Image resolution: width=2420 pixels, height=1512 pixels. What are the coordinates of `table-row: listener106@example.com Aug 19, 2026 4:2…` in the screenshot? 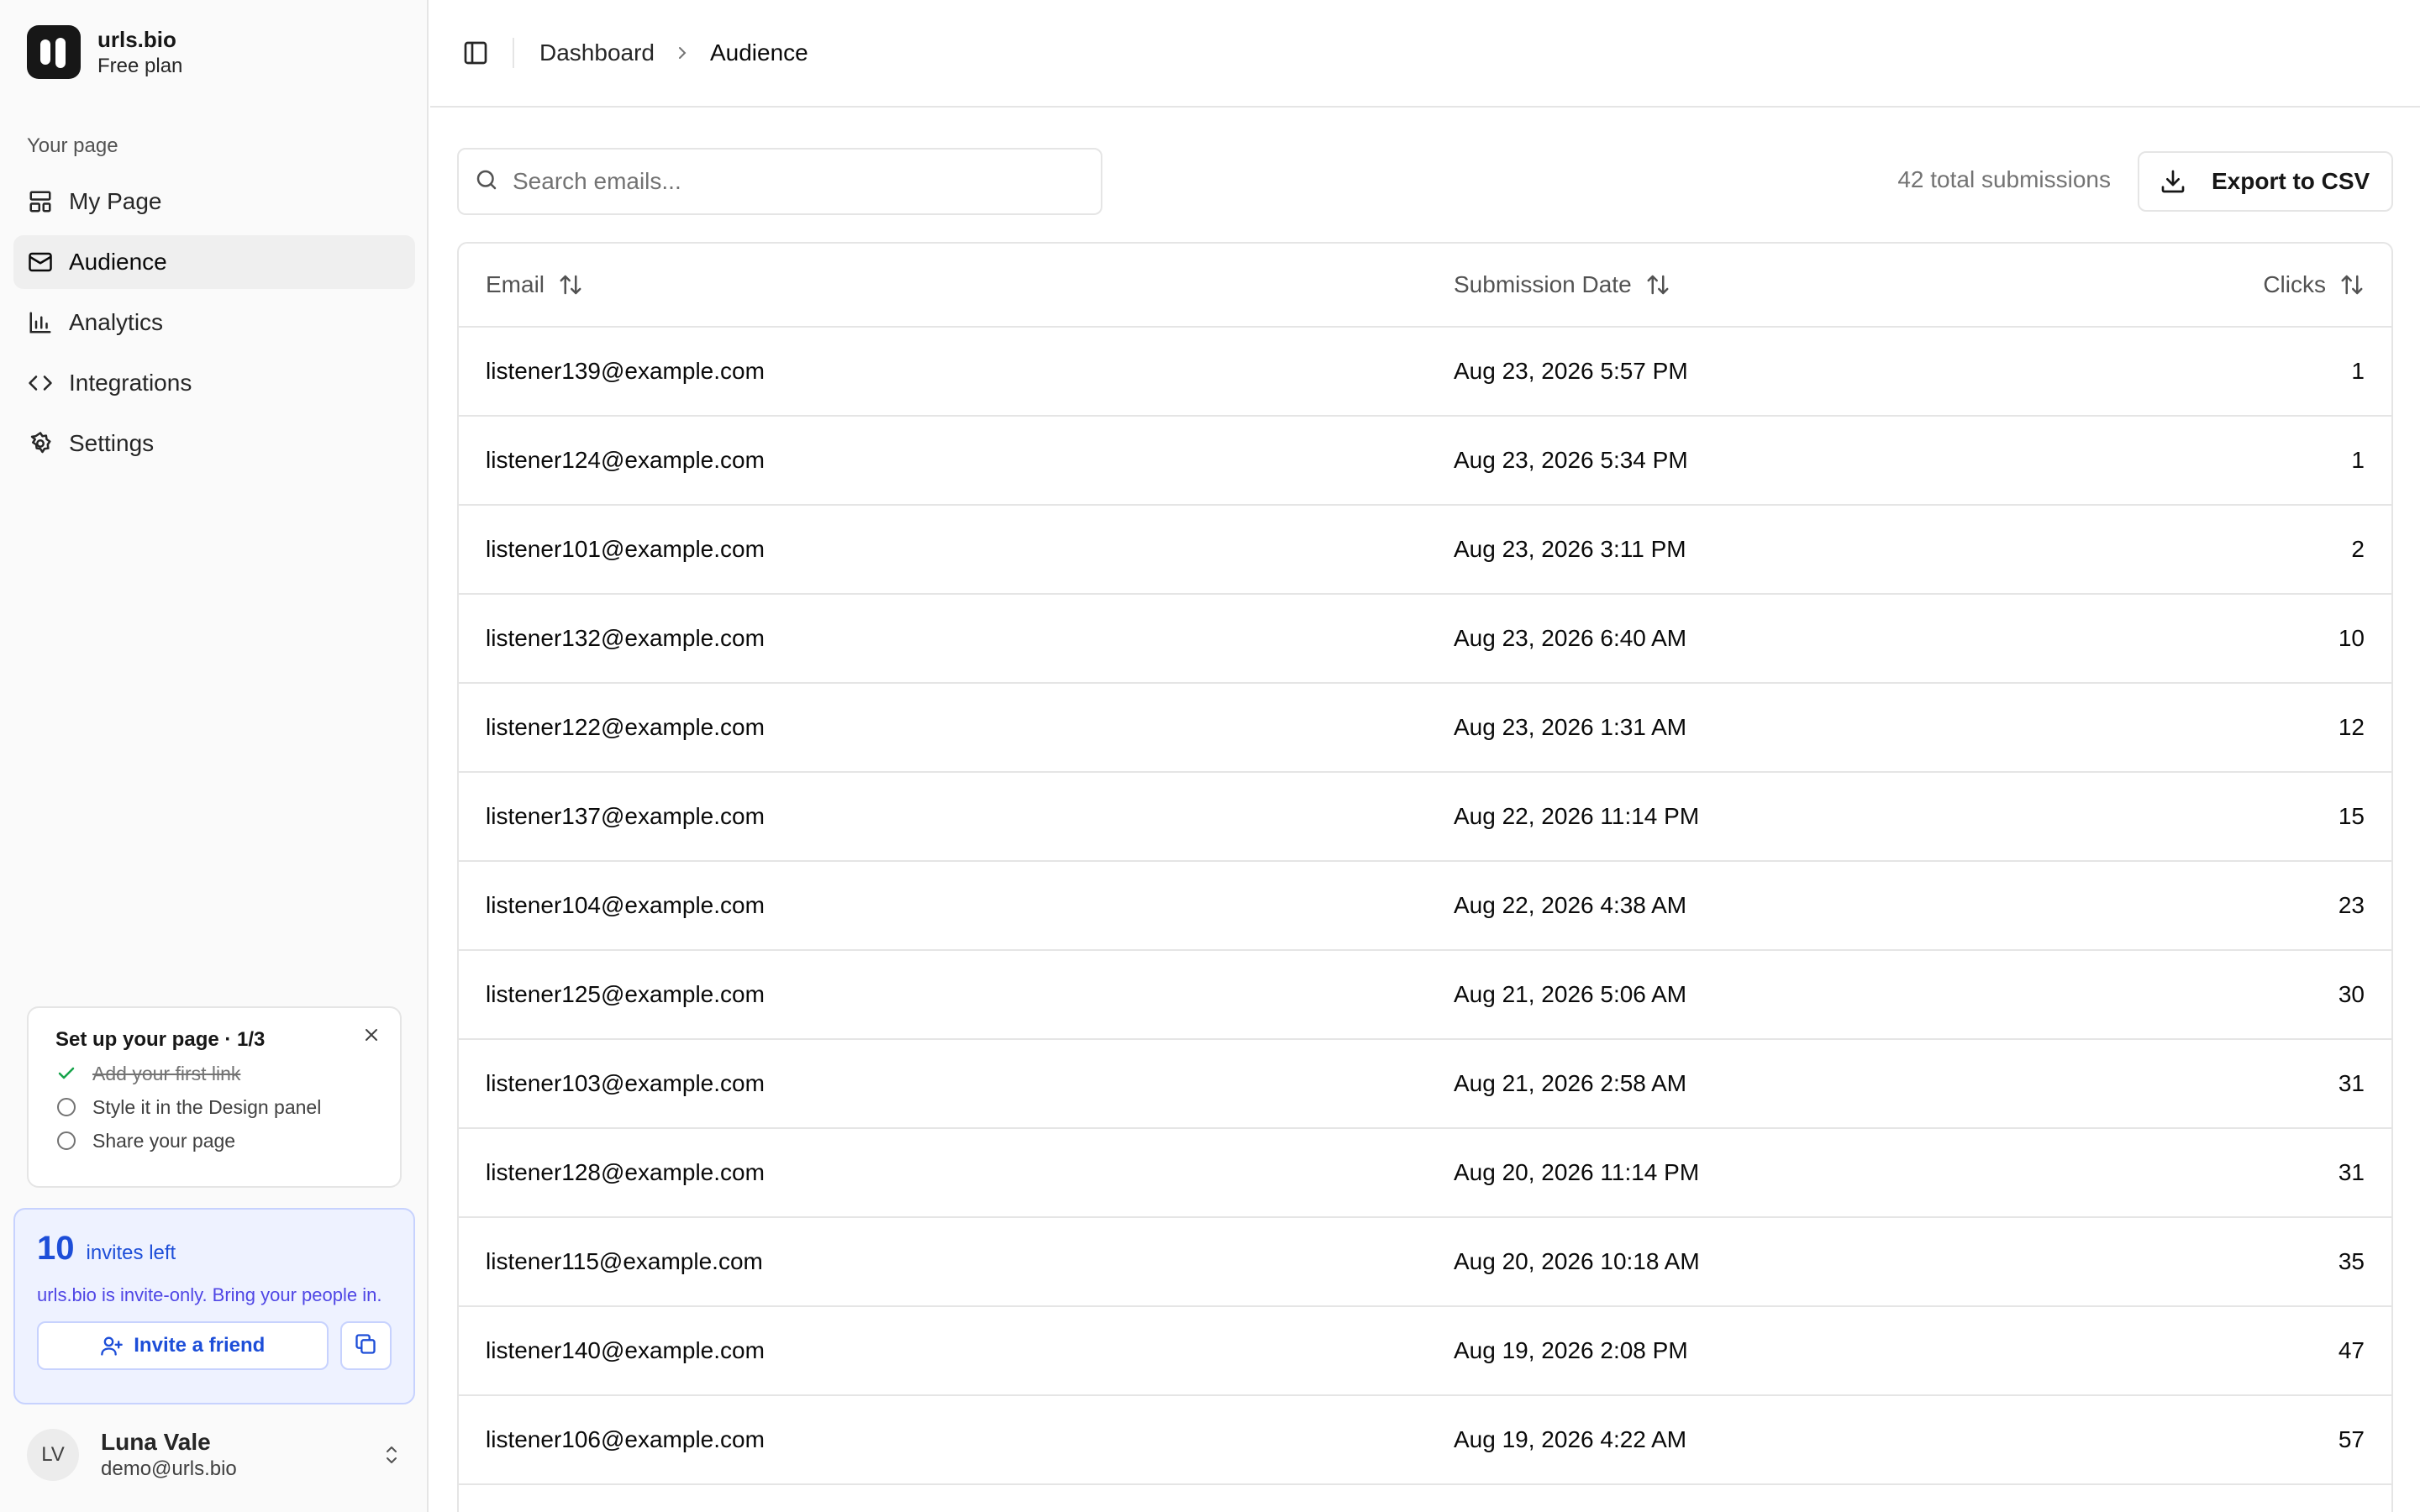 It's located at (1425, 1440).